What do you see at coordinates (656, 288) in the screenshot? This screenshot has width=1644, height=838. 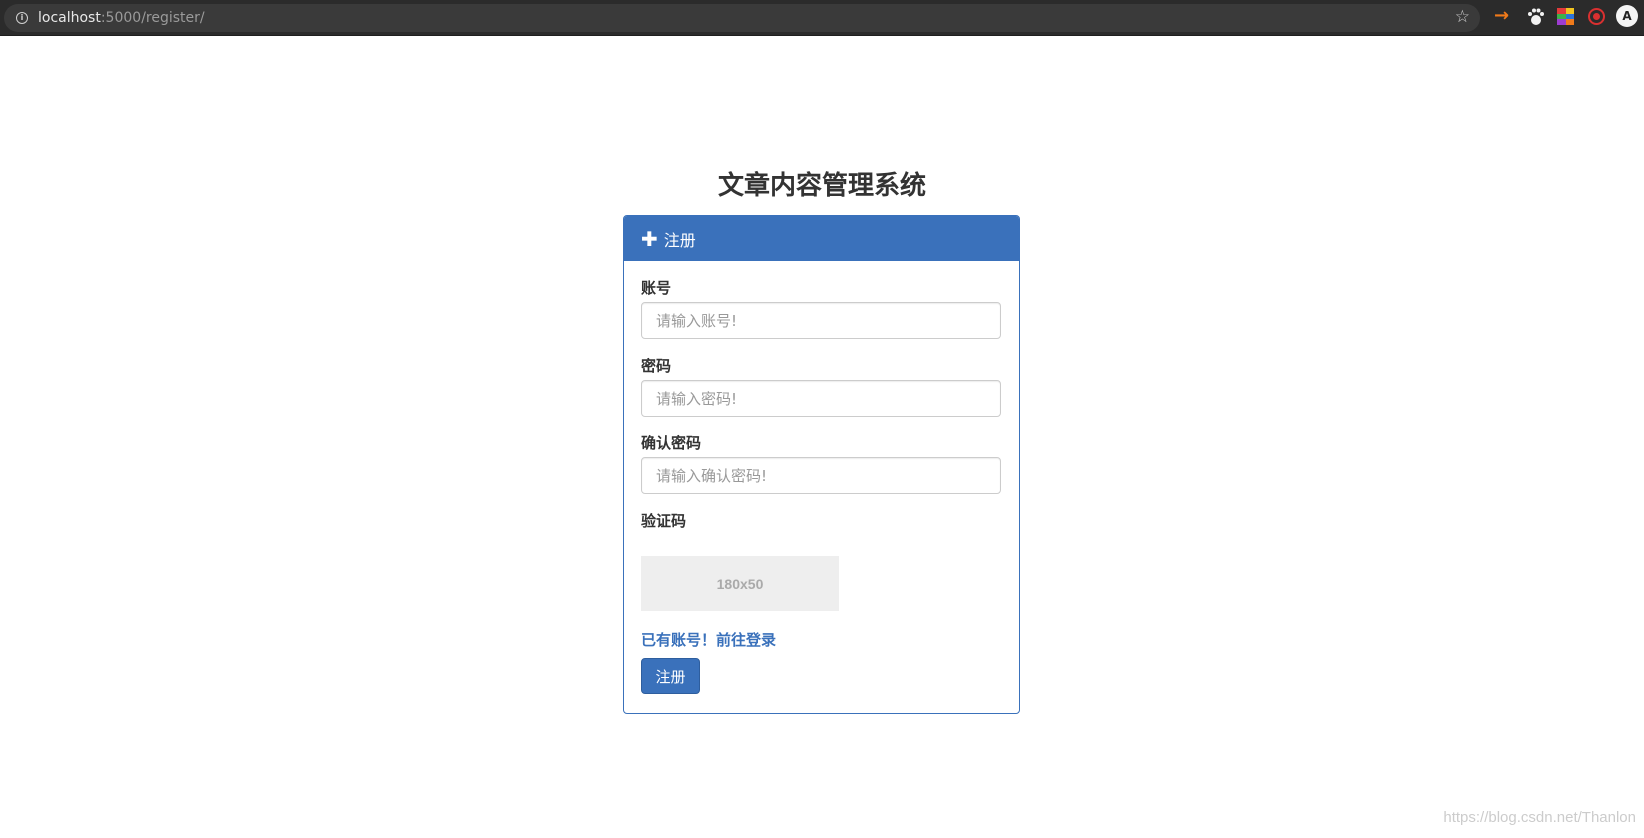 I see `account-label: 账号` at bounding box center [656, 288].